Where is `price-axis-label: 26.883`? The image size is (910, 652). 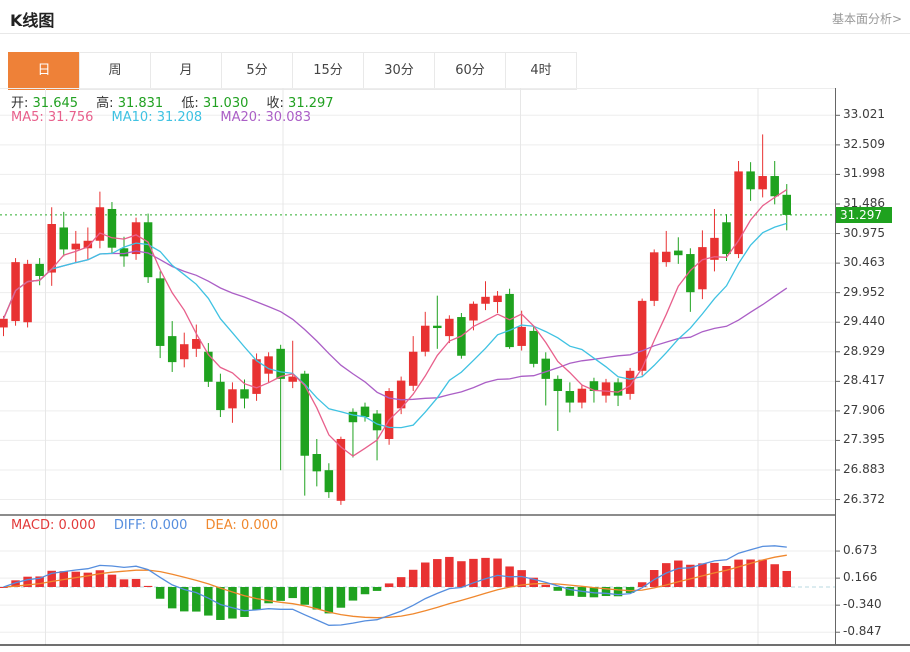 price-axis-label: 26.883 is located at coordinates (864, 469).